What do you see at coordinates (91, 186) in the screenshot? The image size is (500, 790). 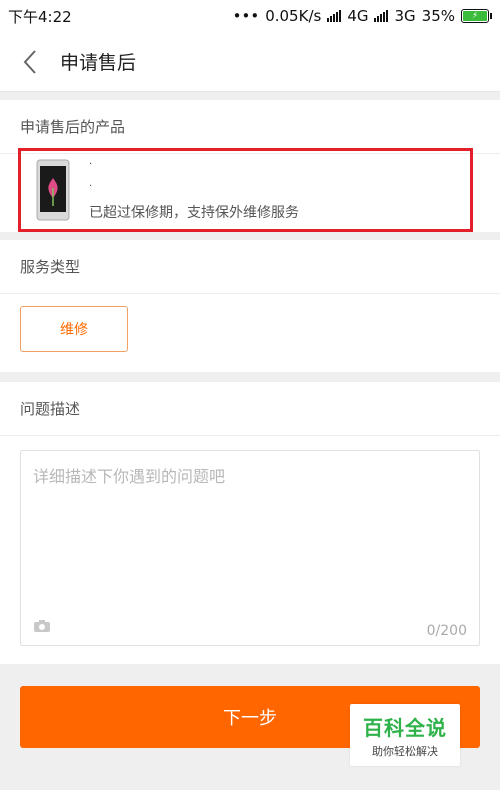 I see `product-spec: ·` at bounding box center [91, 186].